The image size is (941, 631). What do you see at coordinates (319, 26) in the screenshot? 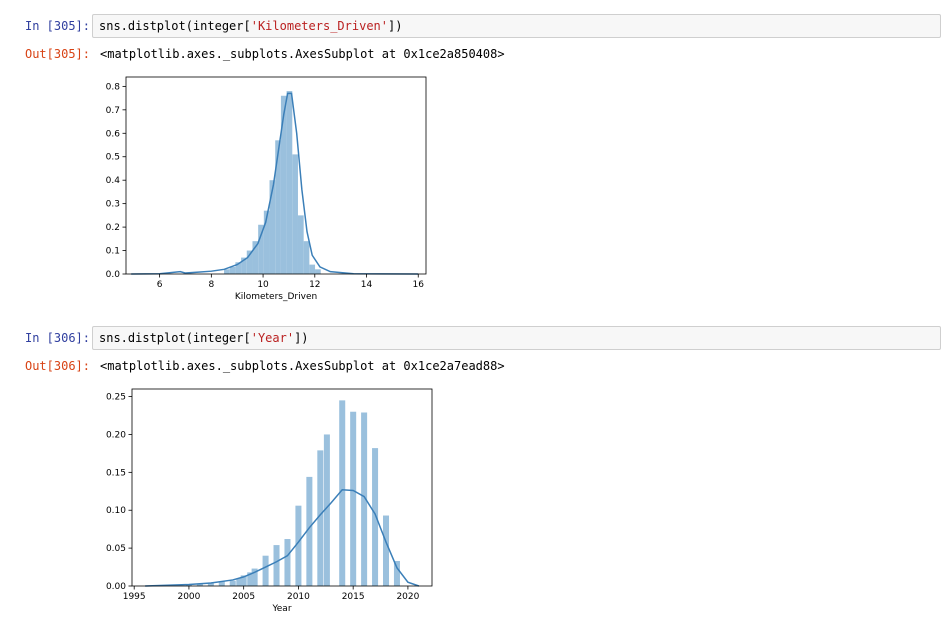
I see `code-string: 'Kilometers_Driven'` at bounding box center [319, 26].